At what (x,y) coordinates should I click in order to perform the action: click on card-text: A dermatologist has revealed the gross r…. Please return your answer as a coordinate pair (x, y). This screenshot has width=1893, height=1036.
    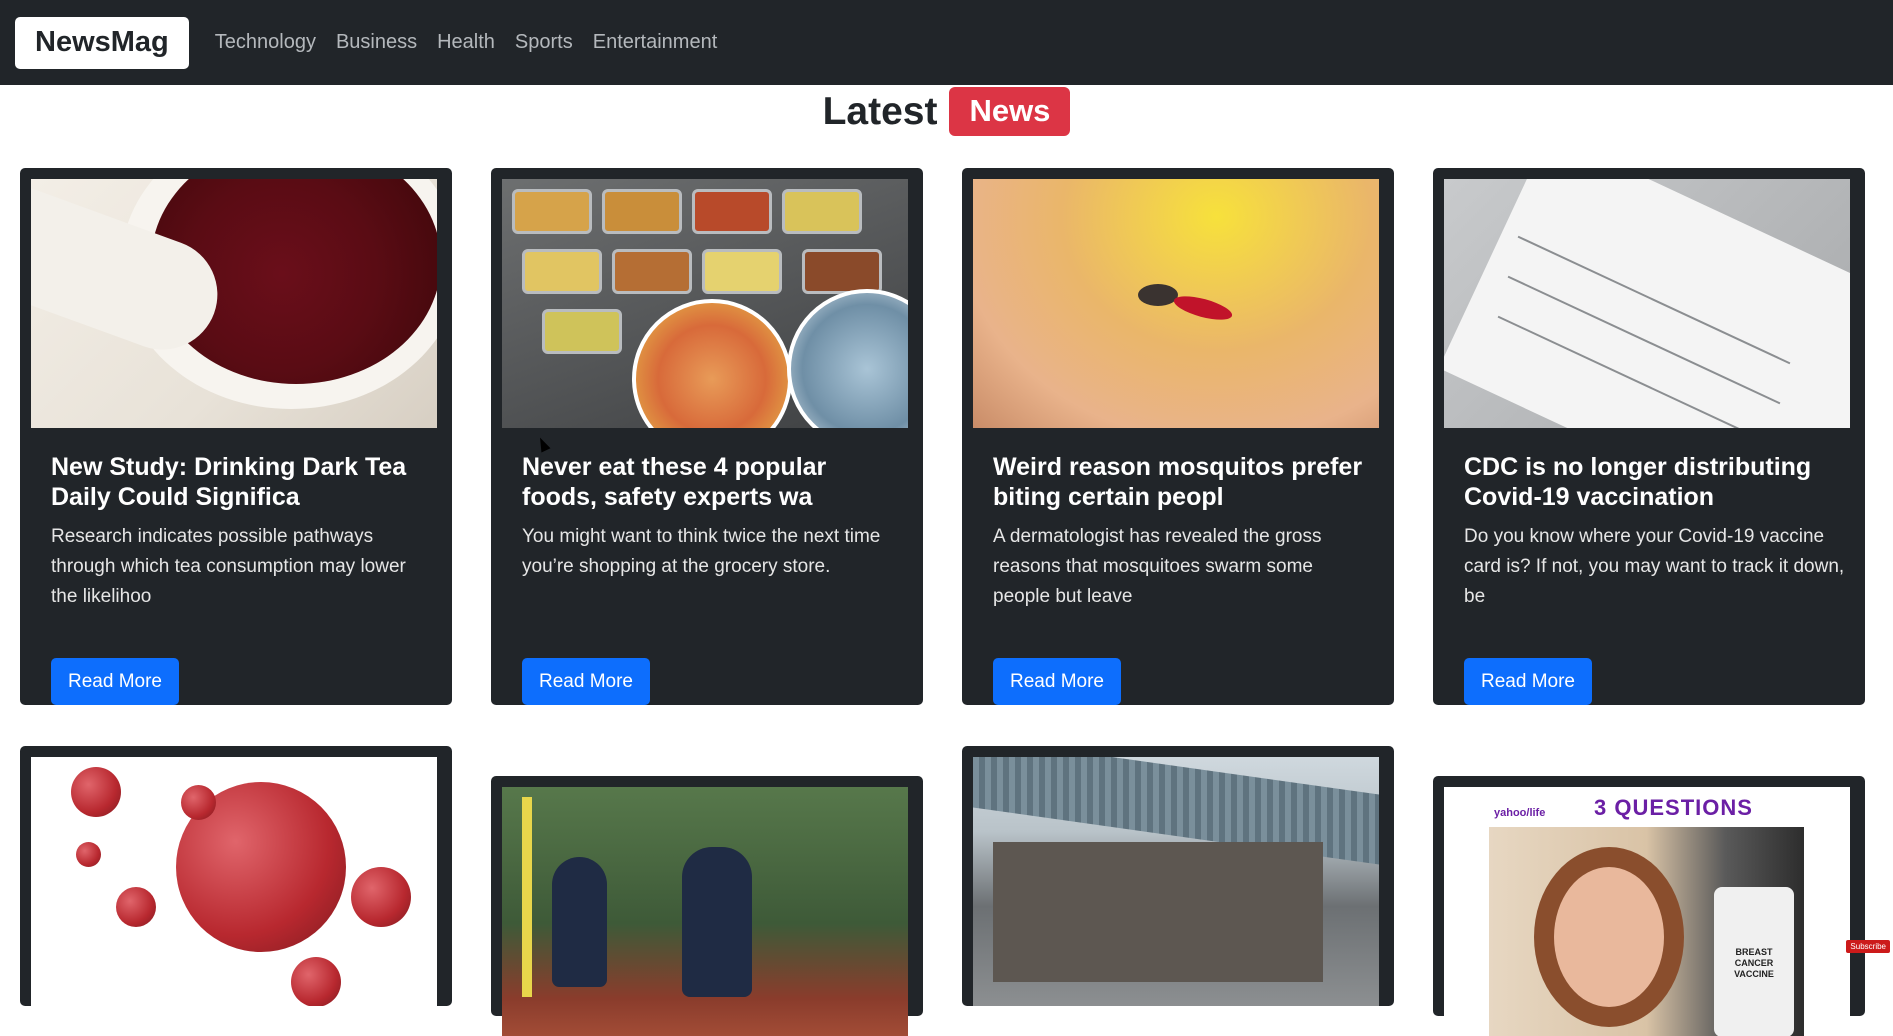
    Looking at the image, I should click on (1157, 566).